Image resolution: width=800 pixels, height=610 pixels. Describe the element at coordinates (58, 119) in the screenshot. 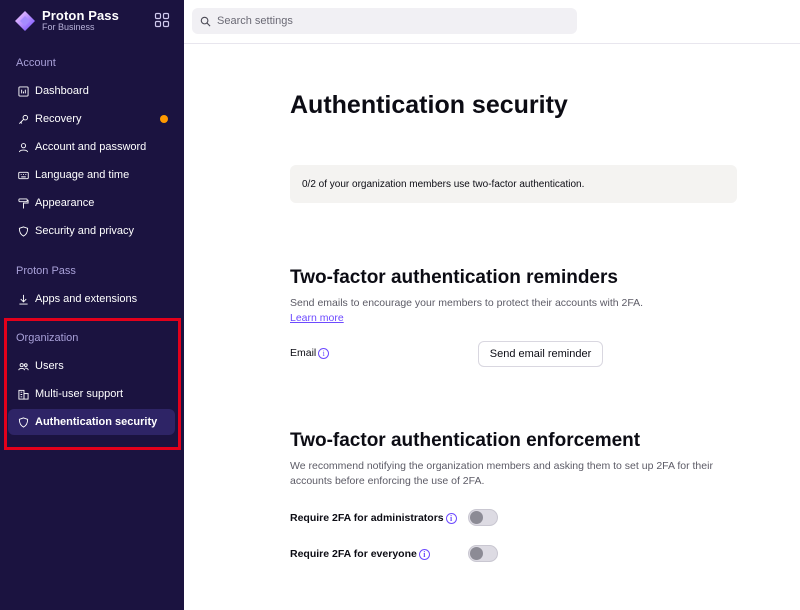

I see `sidebar-item-label: Recovery` at that location.